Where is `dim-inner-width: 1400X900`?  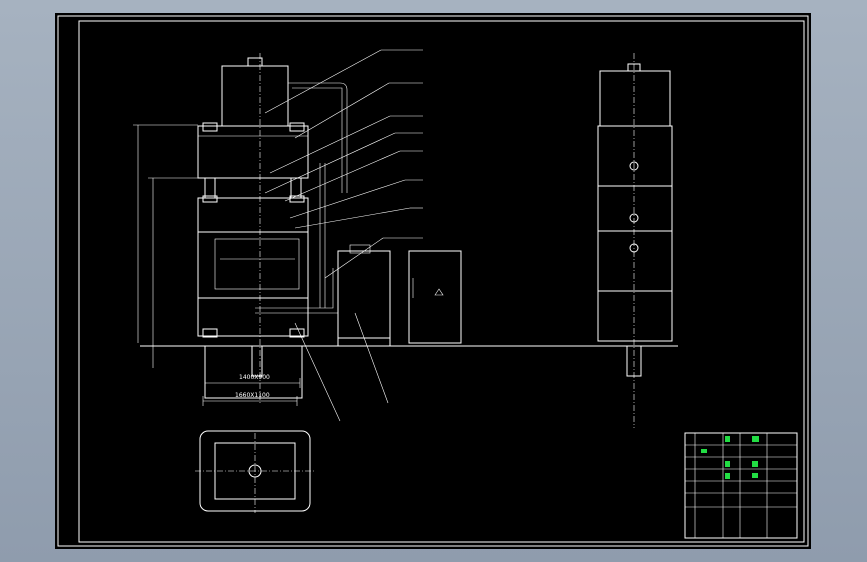
dim-inner-width: 1400X900 is located at coordinates (254, 377).